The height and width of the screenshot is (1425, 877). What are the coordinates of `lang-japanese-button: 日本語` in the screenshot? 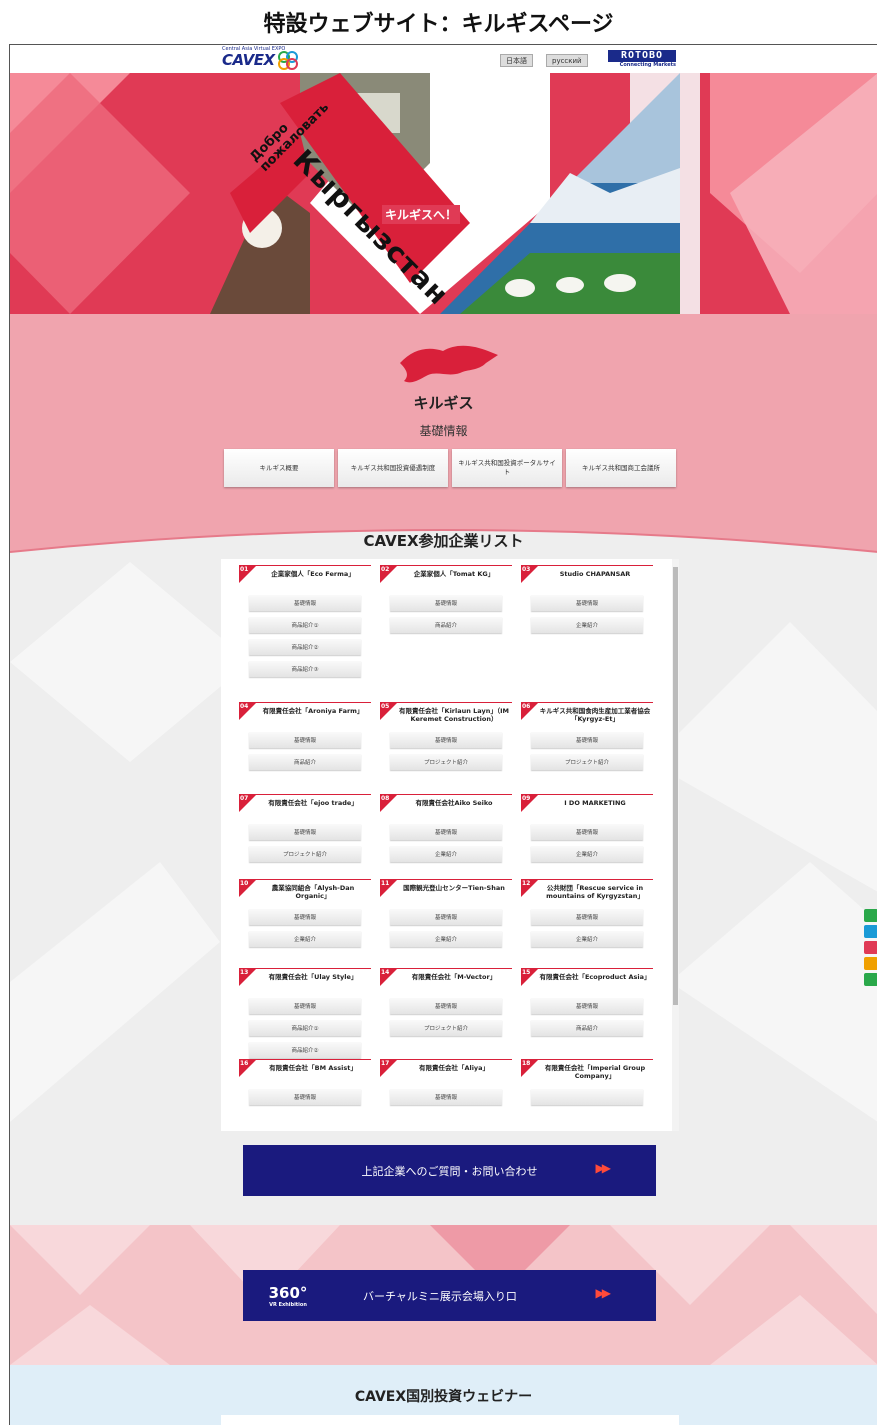 It's located at (516, 60).